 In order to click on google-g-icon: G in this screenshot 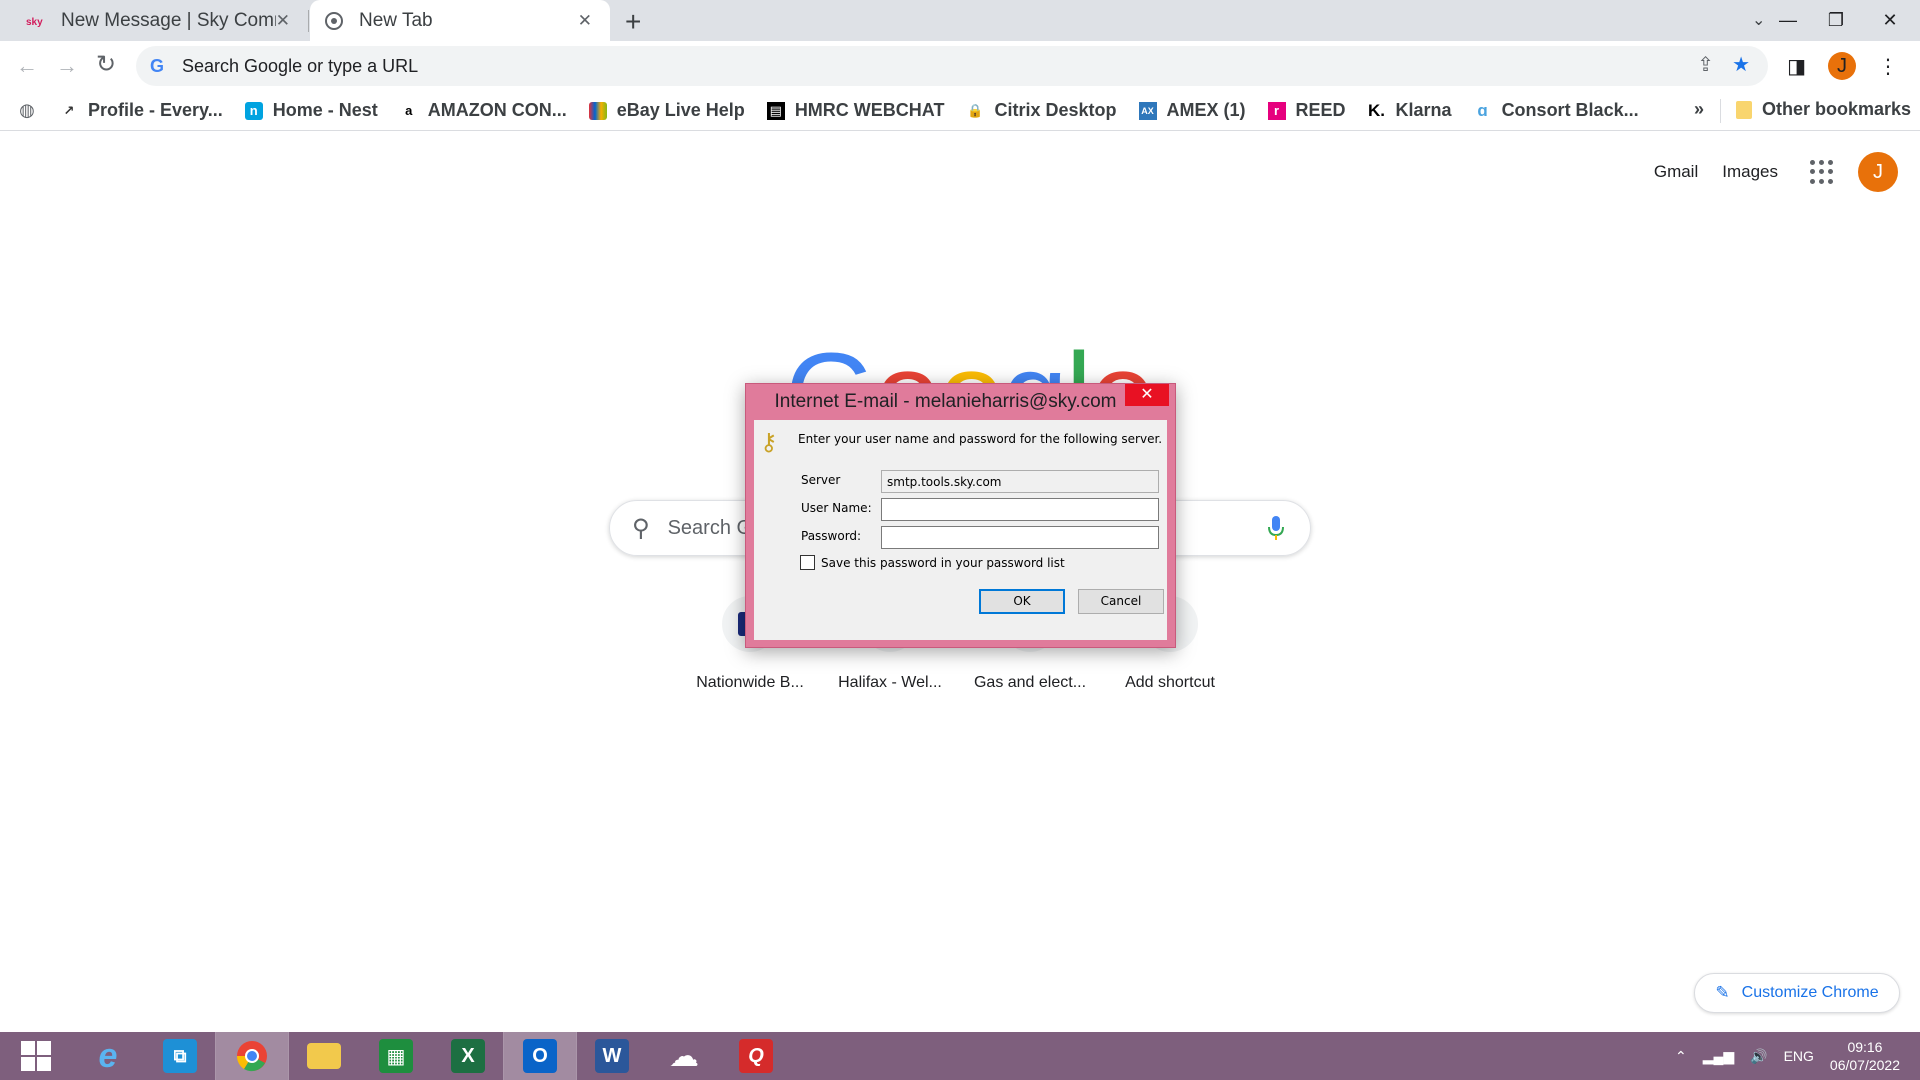, I will do `click(157, 65)`.